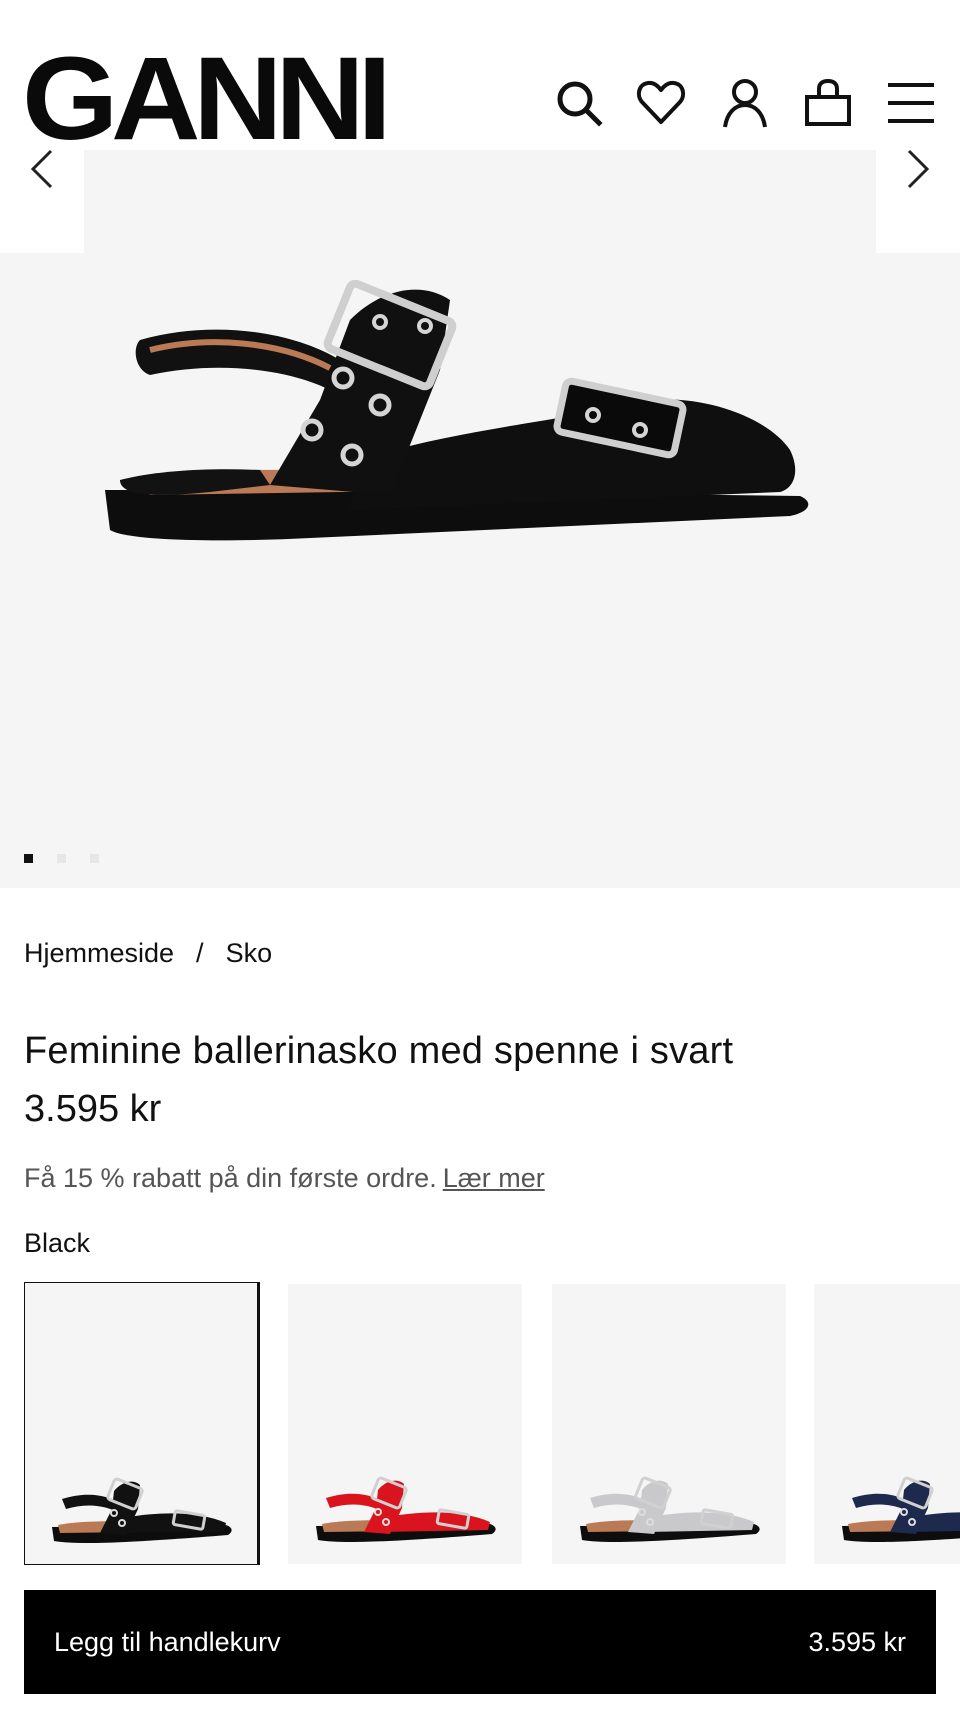 This screenshot has width=960, height=1715. Describe the element at coordinates (579, 103) in the screenshot. I see `search-icon` at that location.